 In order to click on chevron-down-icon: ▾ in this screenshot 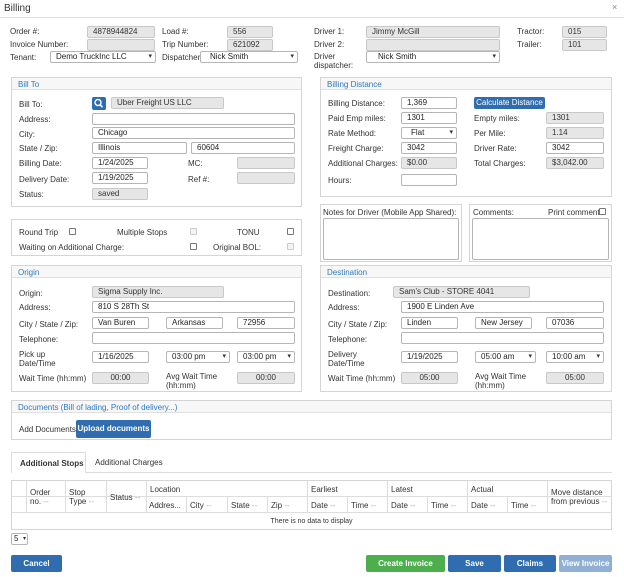, I will do `click(494, 56)`.